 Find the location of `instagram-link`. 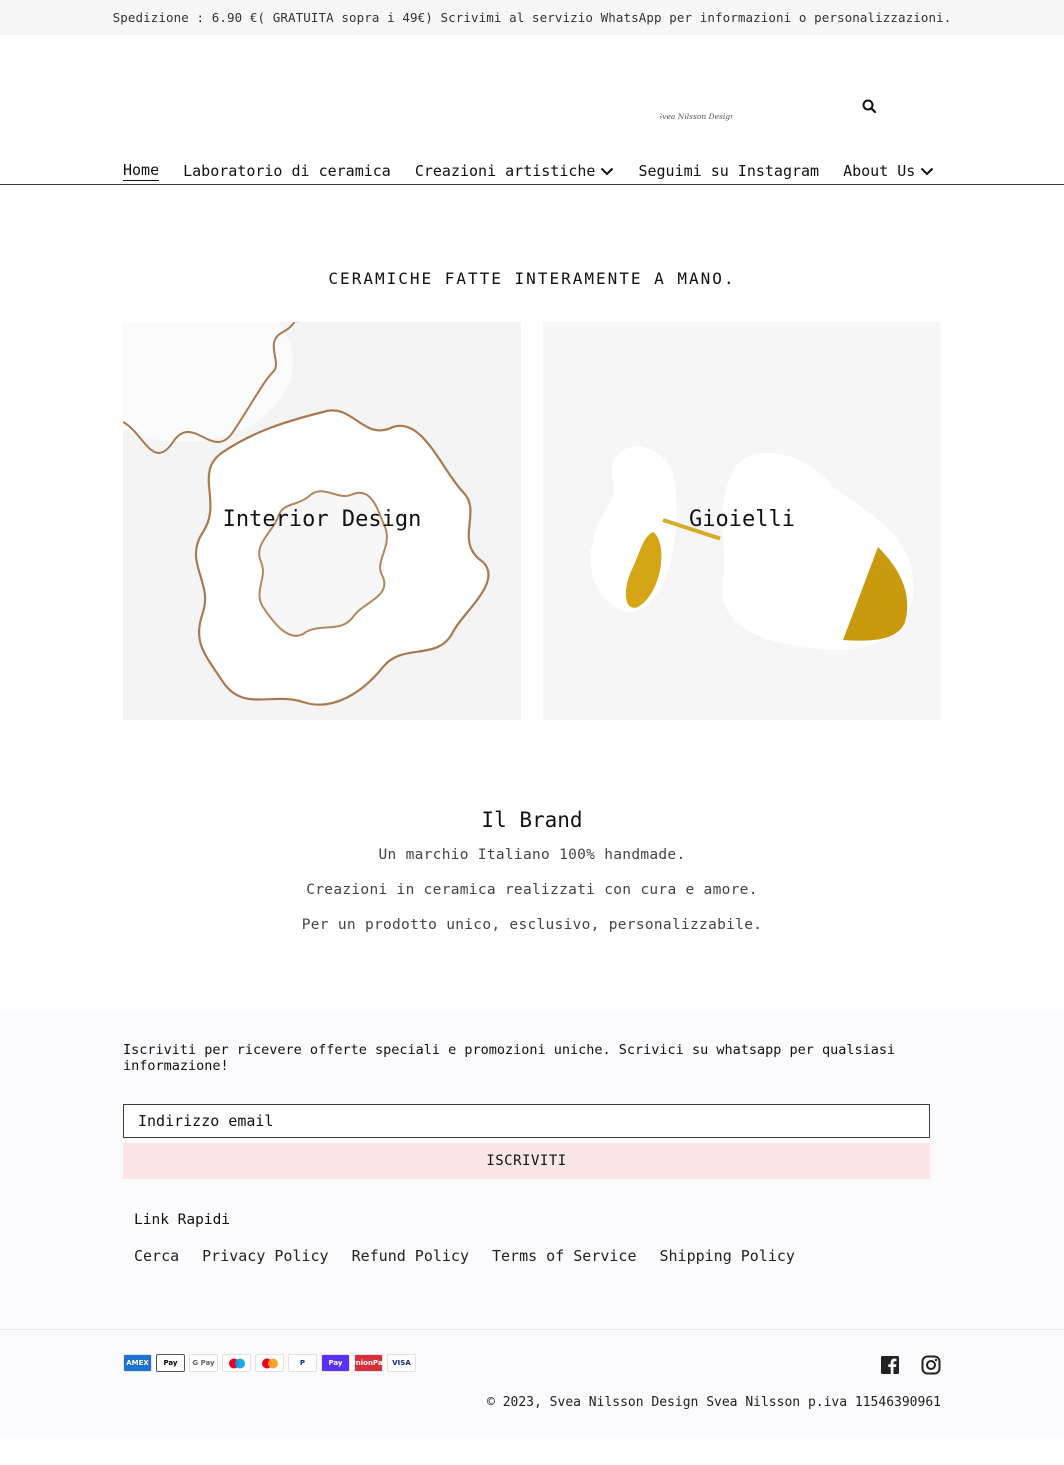

instagram-link is located at coordinates (931, 1365).